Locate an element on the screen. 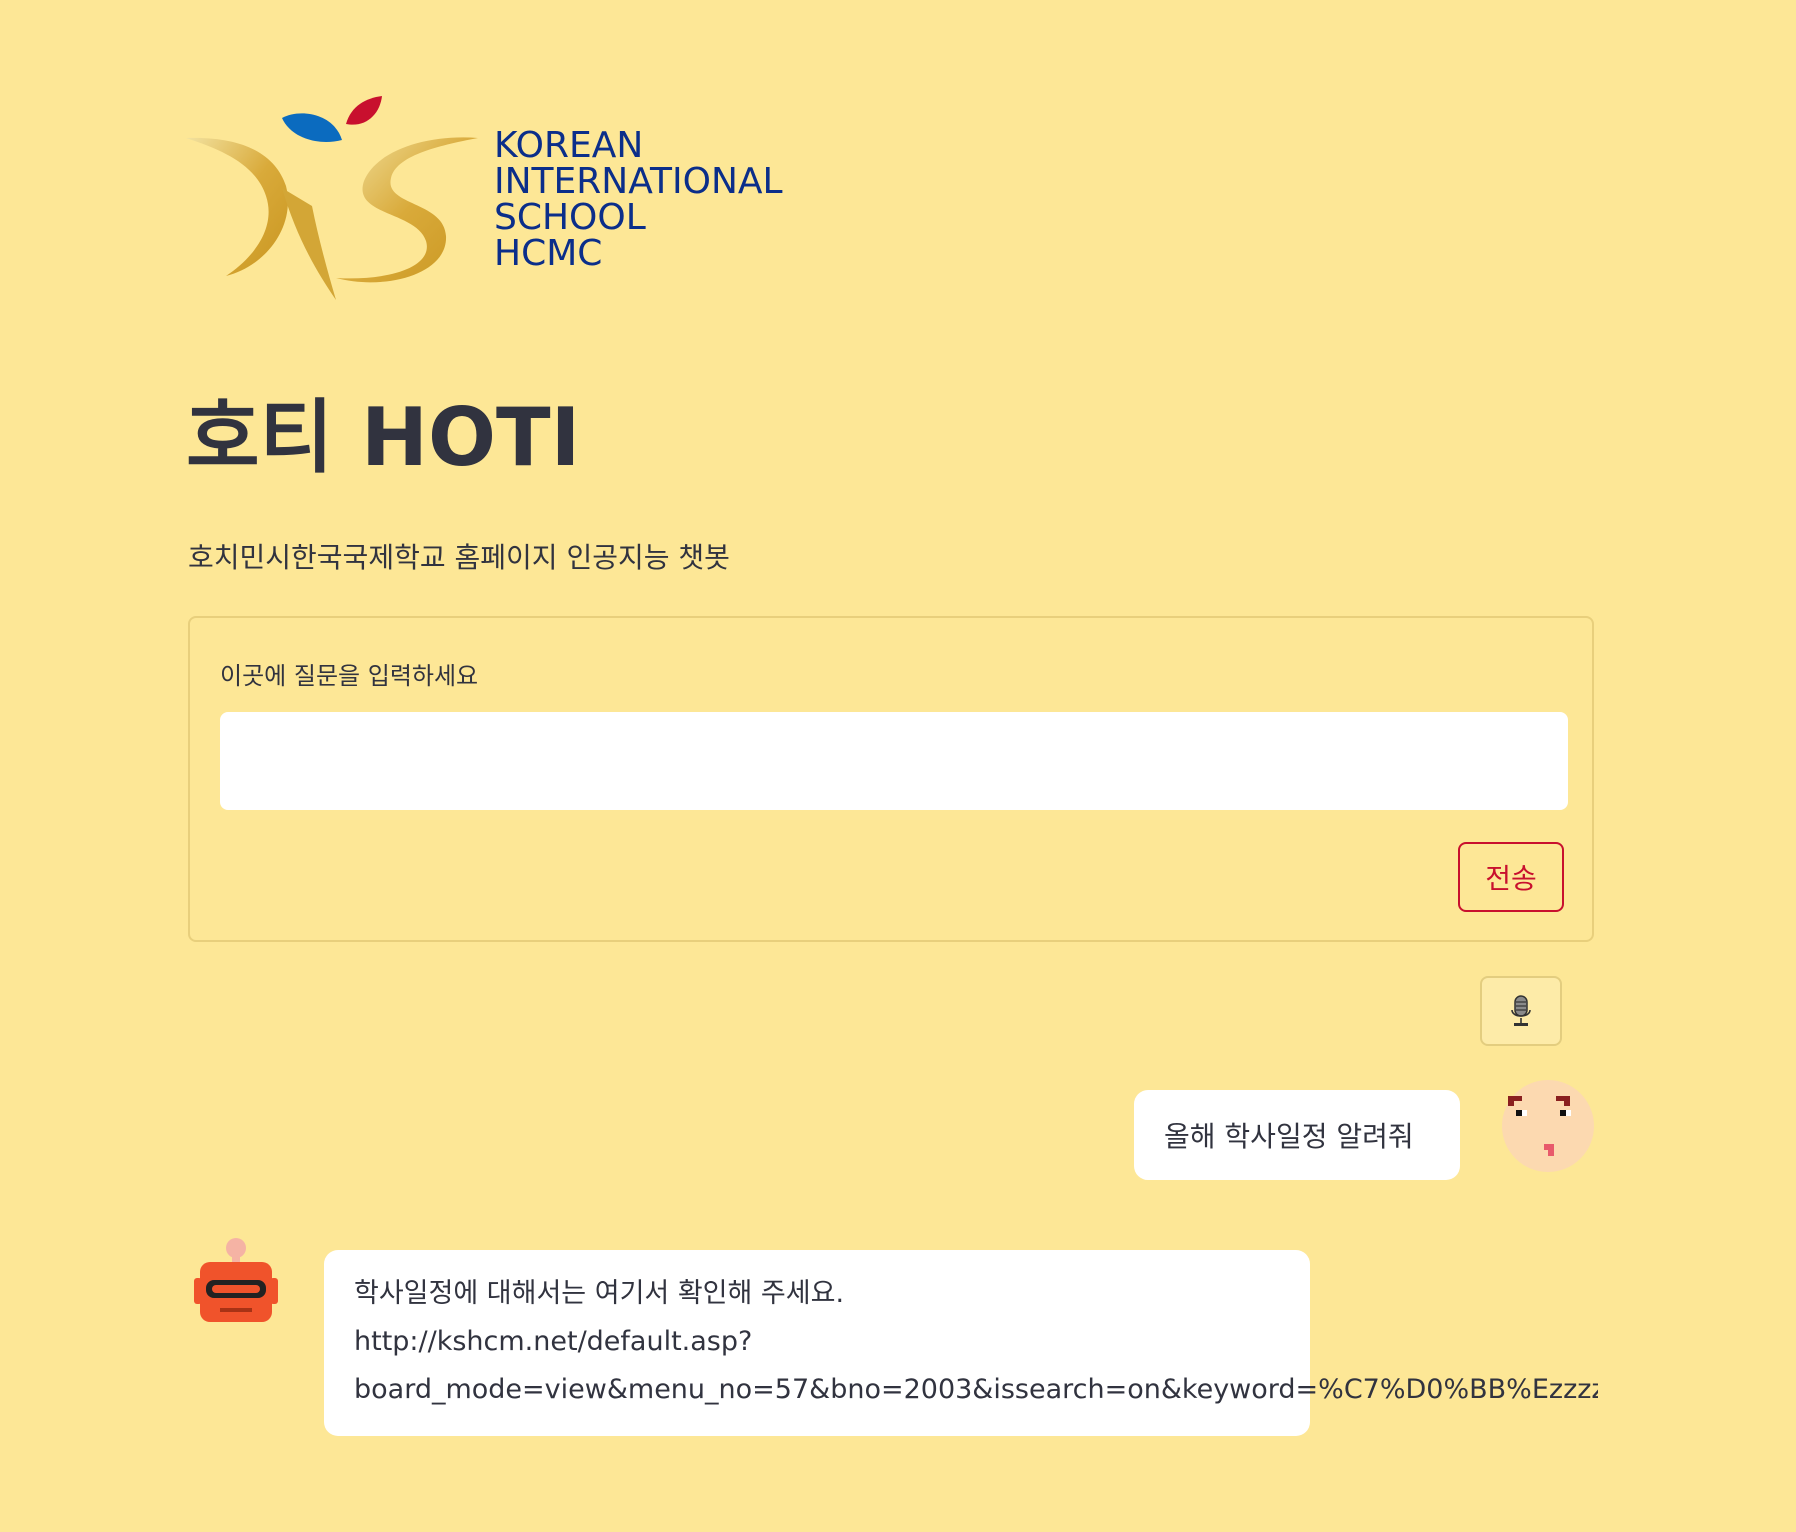 This screenshot has width=1796, height=1532. logo-wordmark: KOREAN INTERNATIONAL SCHOOL HCMC is located at coordinates (638, 200).